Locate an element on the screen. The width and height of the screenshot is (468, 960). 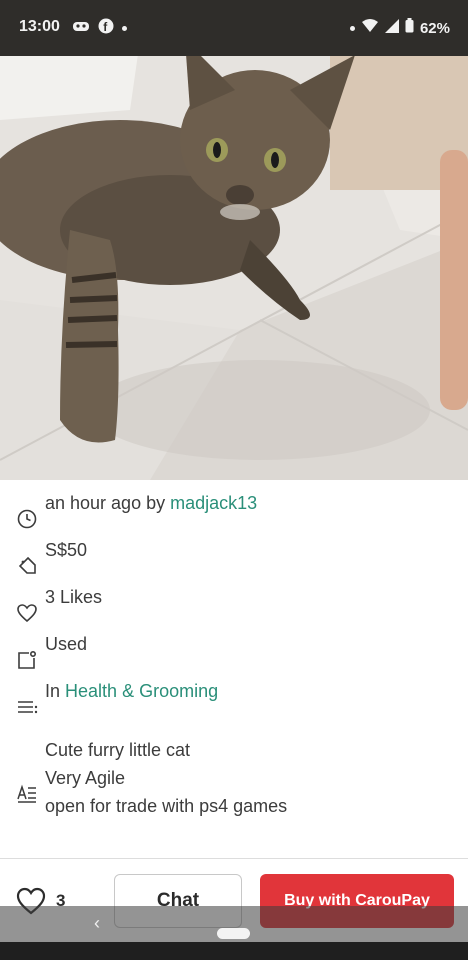
system-navigation-bar: ‹ is located at coordinates (234, 924).